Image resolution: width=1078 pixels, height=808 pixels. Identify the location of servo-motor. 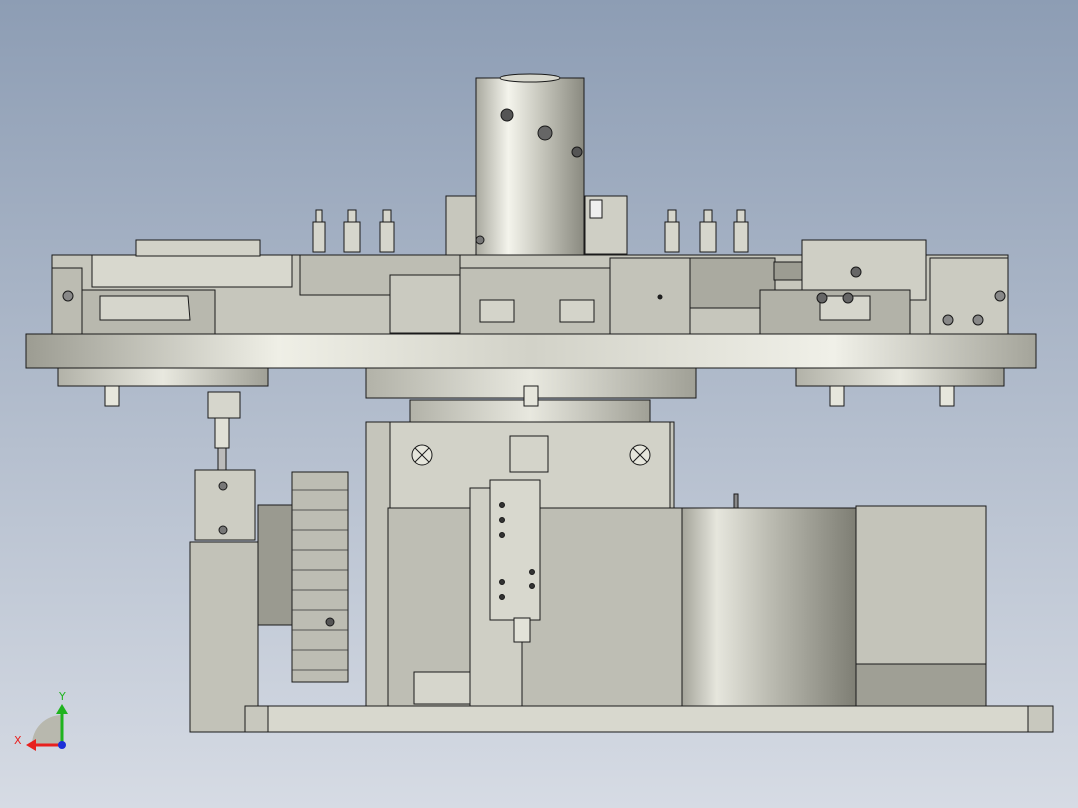
(834, 600).